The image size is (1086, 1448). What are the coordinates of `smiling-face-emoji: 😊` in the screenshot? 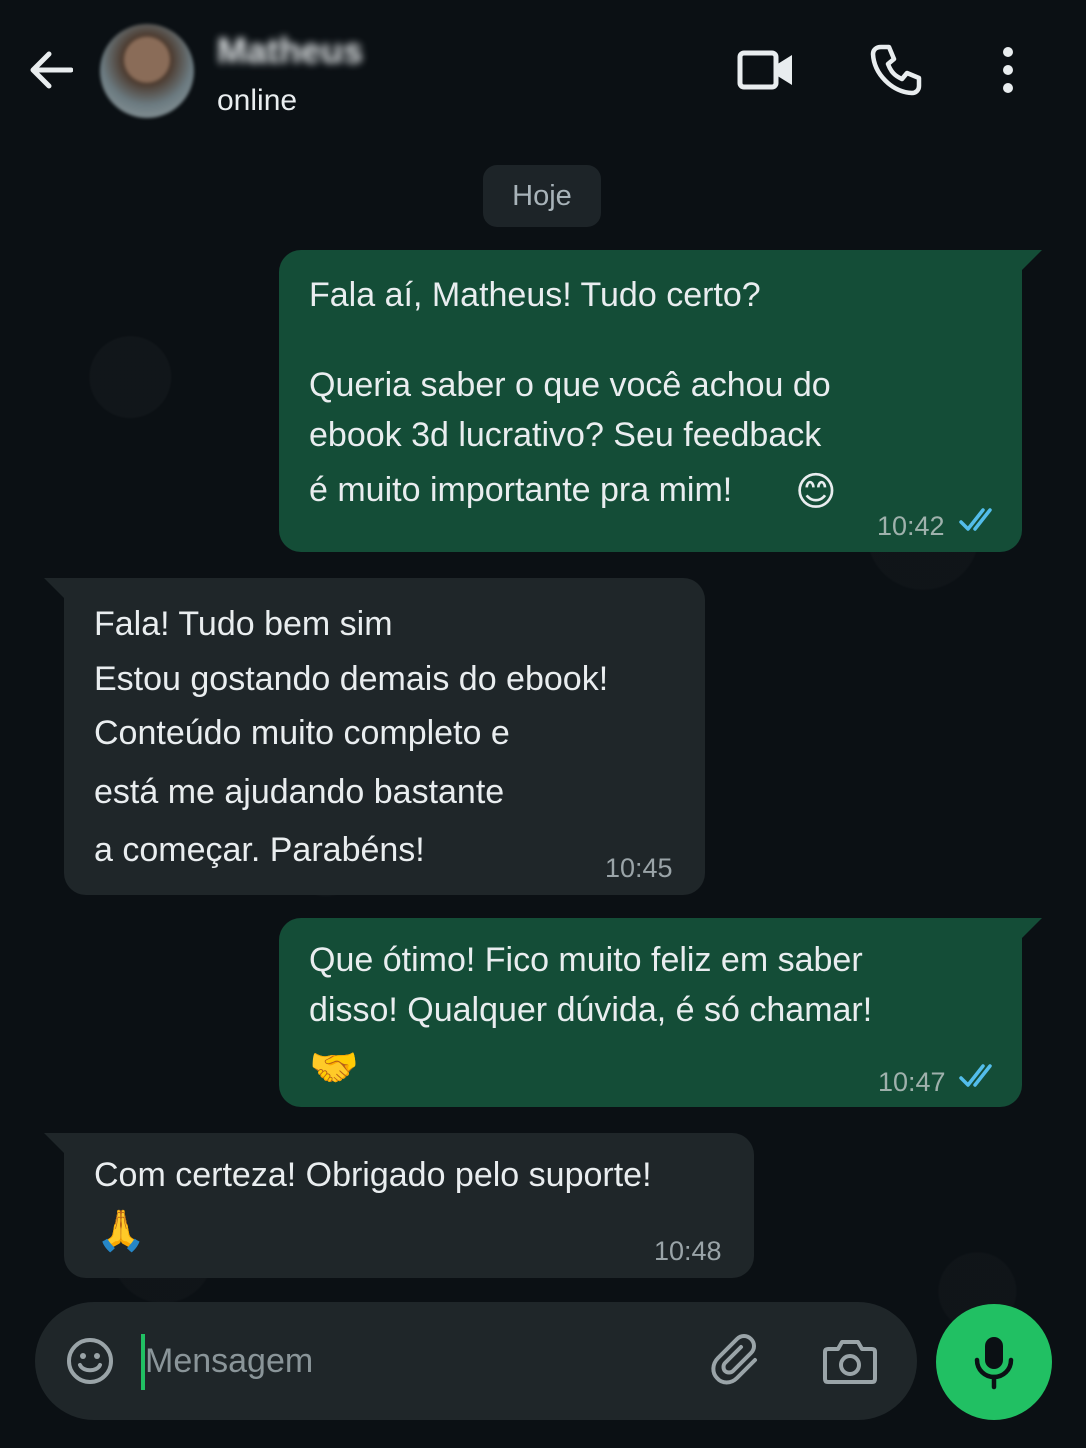 It's located at (816, 492).